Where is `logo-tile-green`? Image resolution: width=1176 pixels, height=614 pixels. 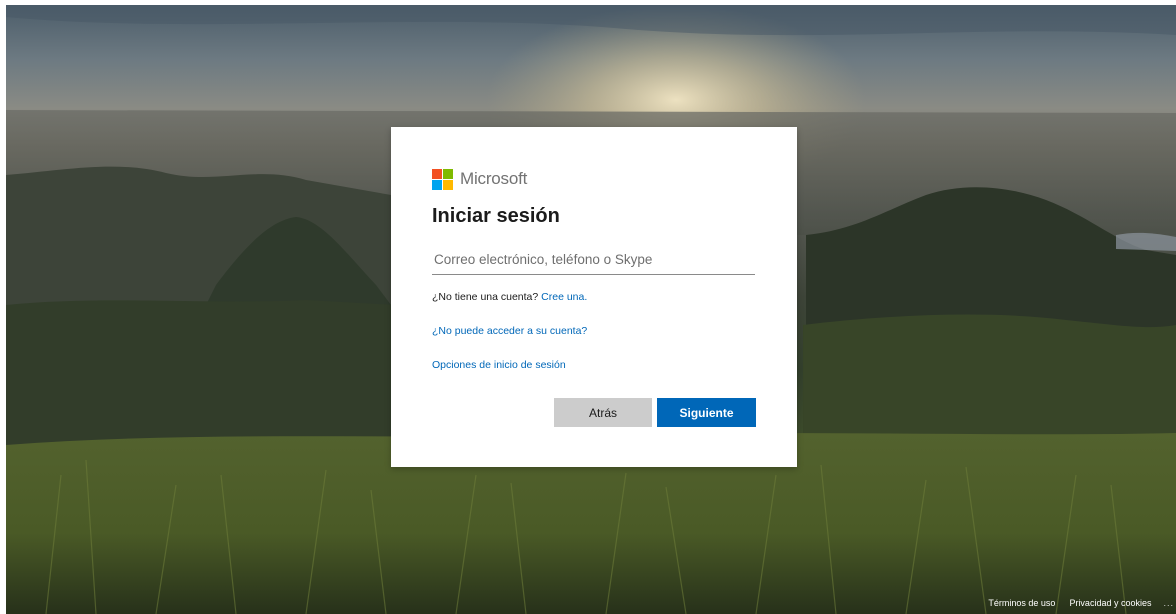
logo-tile-green is located at coordinates (448, 173).